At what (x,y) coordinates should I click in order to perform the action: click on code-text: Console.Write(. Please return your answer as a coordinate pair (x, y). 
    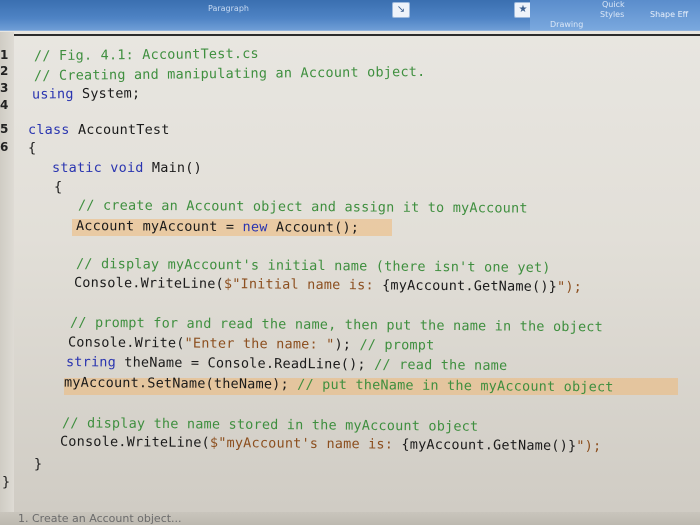
    Looking at the image, I should click on (126, 343).